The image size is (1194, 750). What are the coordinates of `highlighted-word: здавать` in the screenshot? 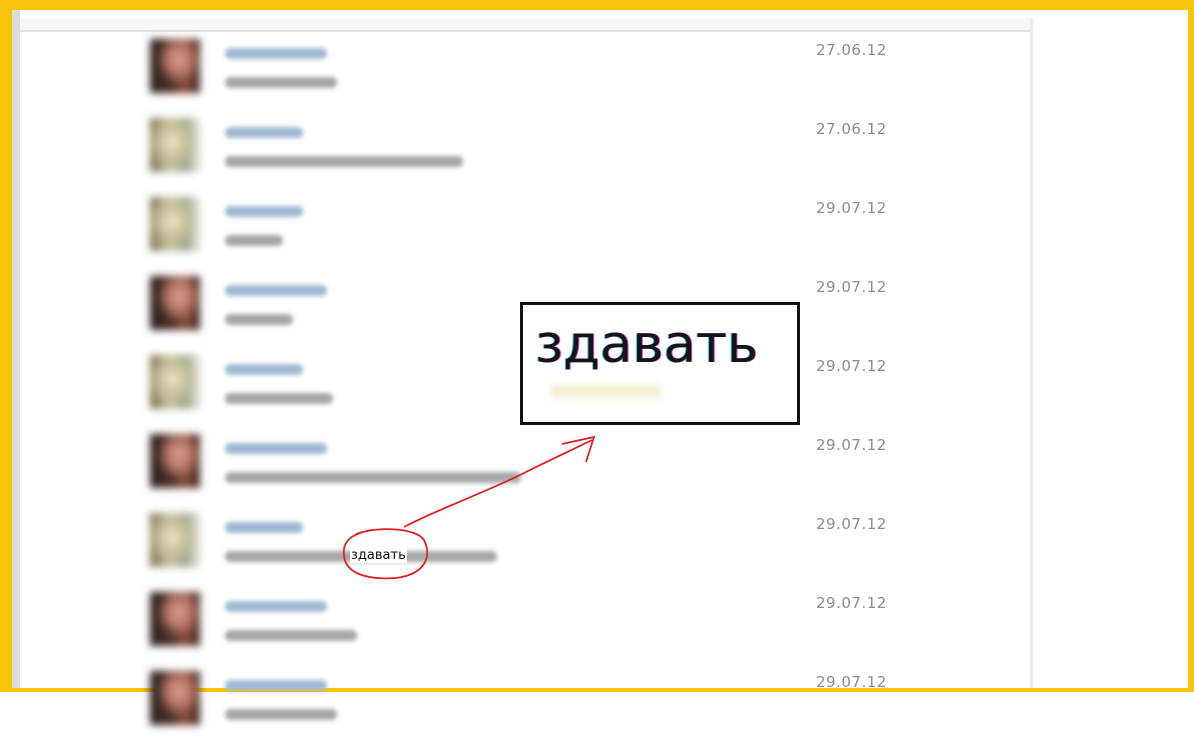 It's located at (378, 555).